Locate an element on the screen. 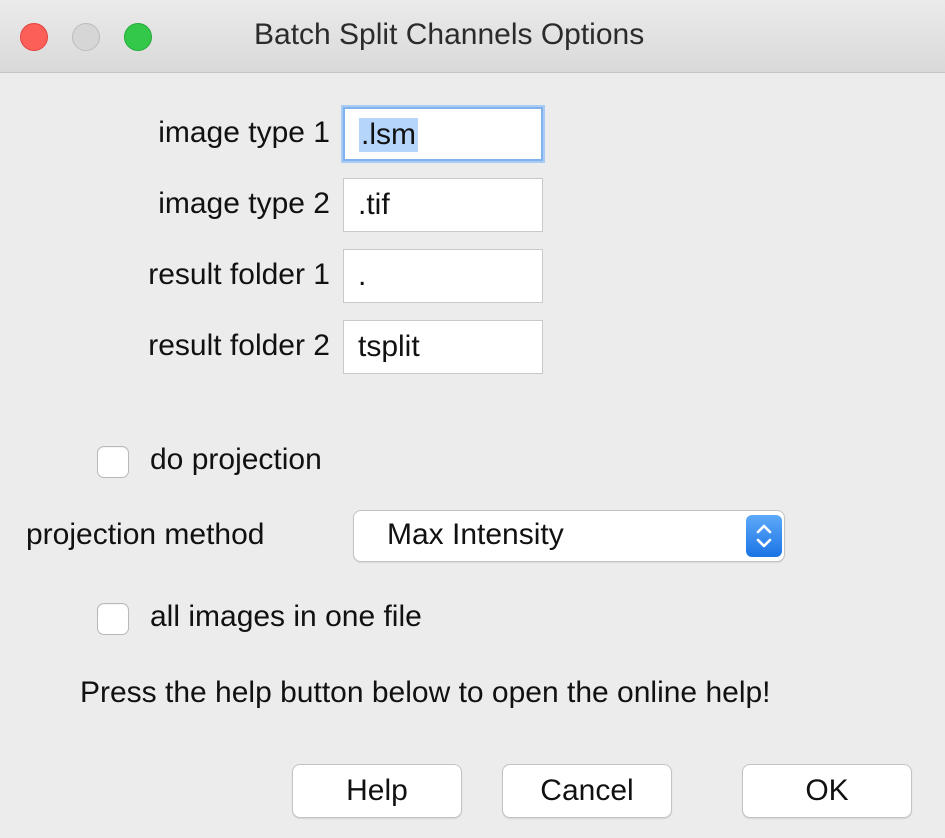  do-projection-label: do projection is located at coordinates (236, 459).